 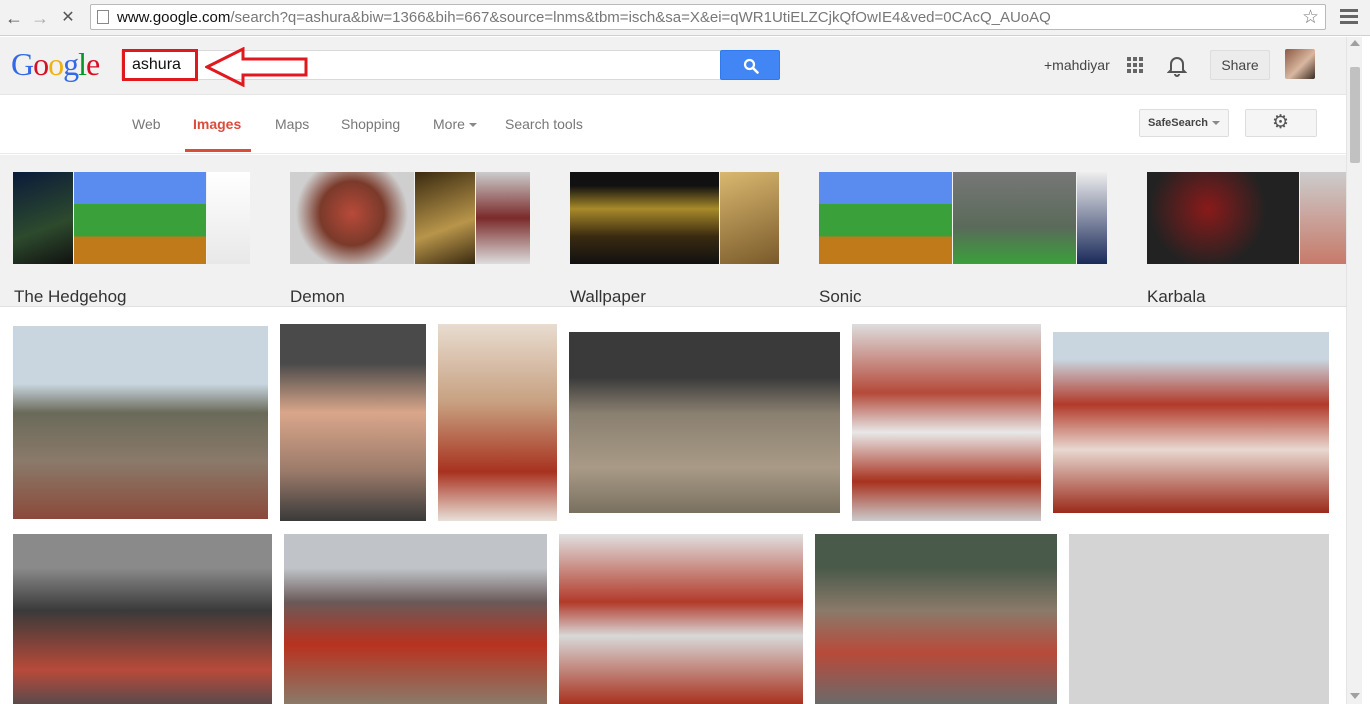 What do you see at coordinates (1355, 115) in the screenshot?
I see `scrollbar-thumb` at bounding box center [1355, 115].